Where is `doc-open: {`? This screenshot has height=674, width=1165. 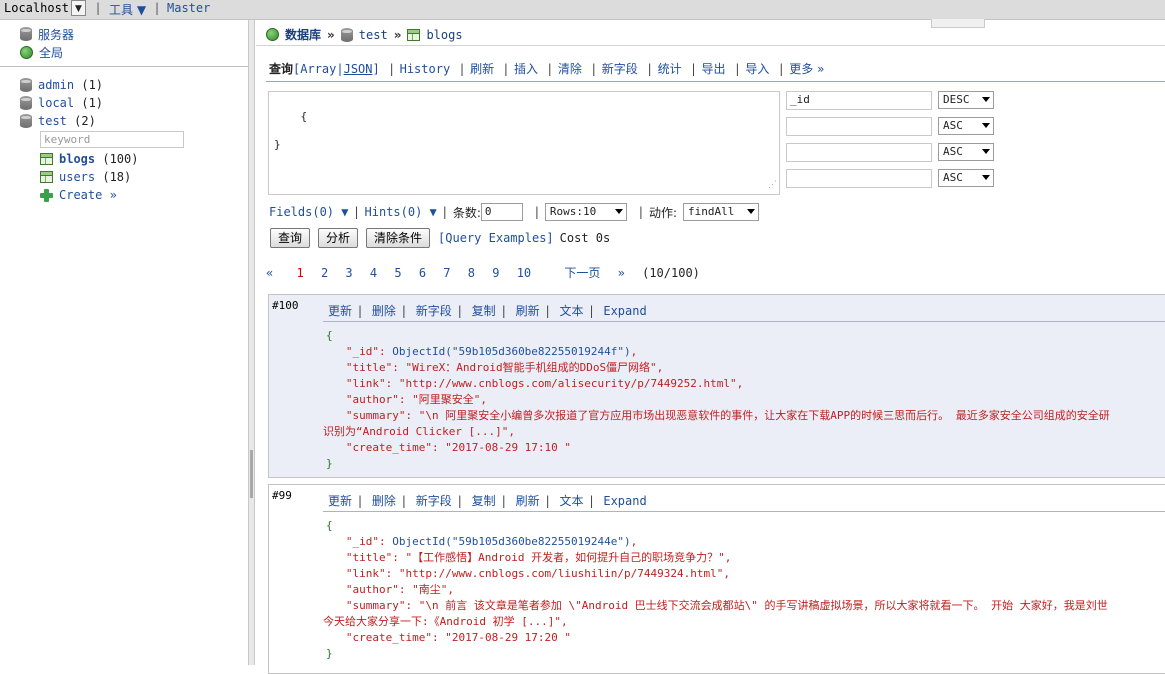
doc-open: { is located at coordinates (329, 335).